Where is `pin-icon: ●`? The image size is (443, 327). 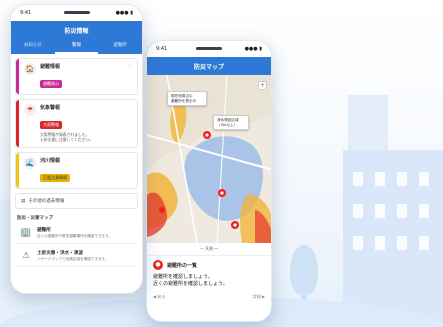 pin-icon: ● is located at coordinates (158, 265).